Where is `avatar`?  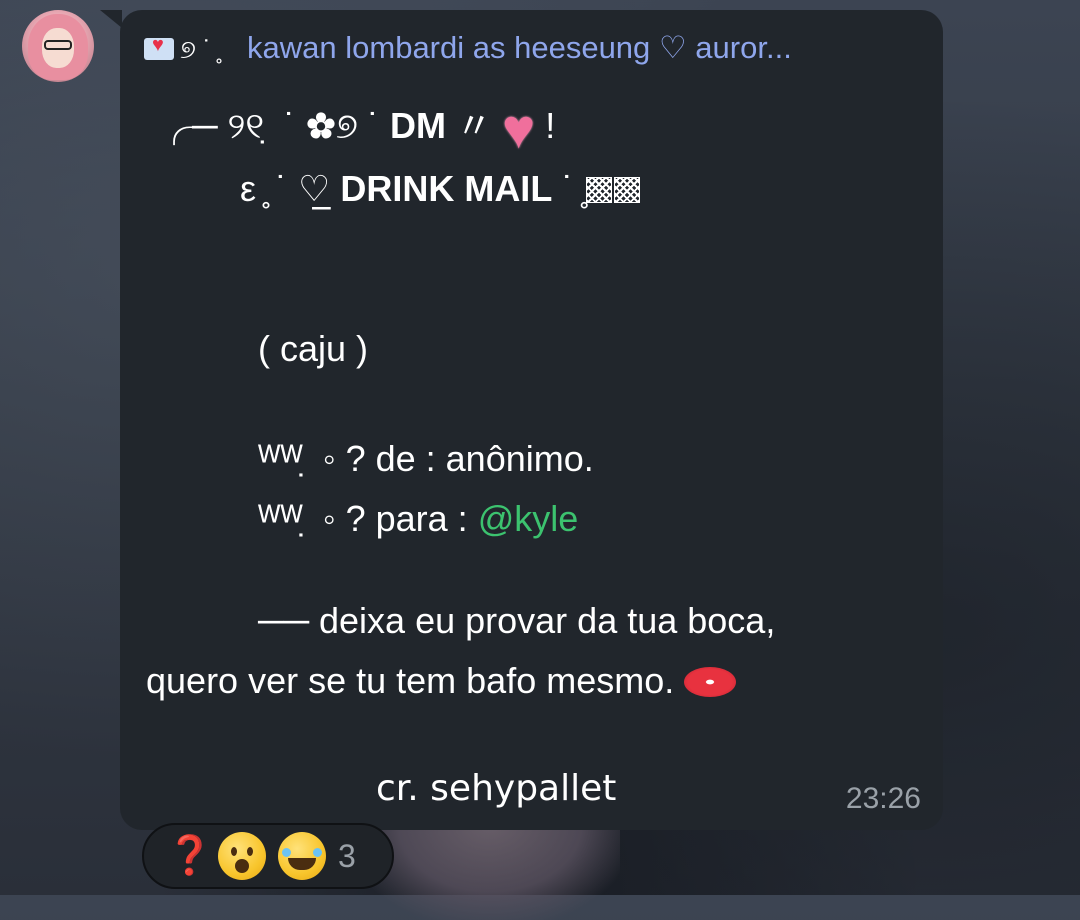 avatar is located at coordinates (58, 46).